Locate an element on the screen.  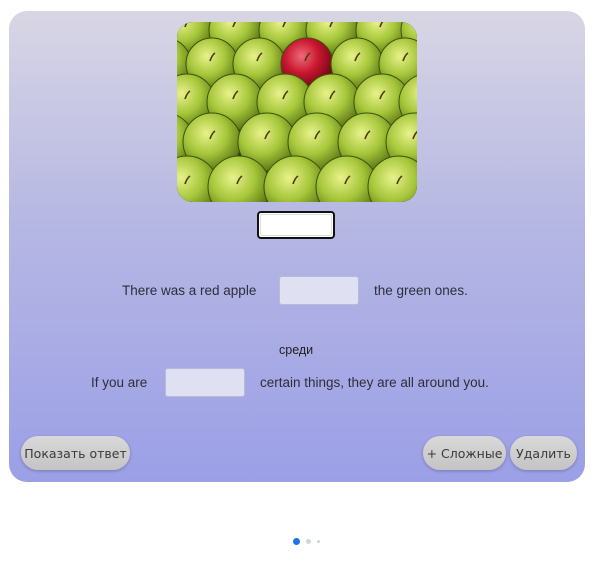
show-answer-button: Показать ответ is located at coordinates (75, 453).